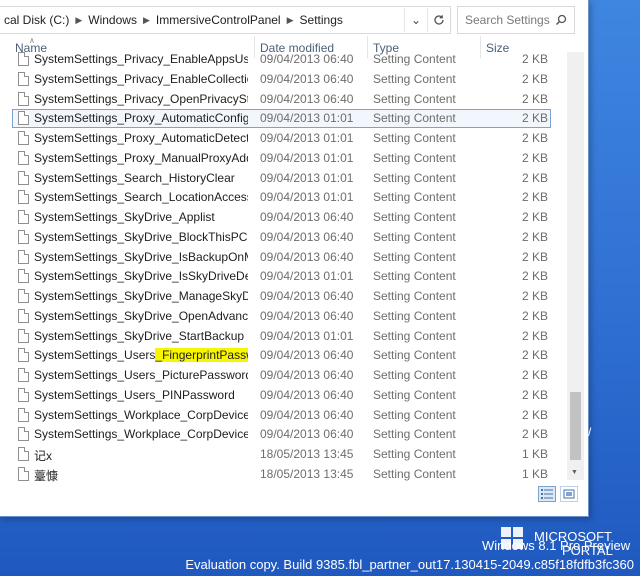 This screenshot has height=576, width=640. What do you see at coordinates (574, 472) in the screenshot?
I see `scroll-down-arrow-icon: ▼` at bounding box center [574, 472].